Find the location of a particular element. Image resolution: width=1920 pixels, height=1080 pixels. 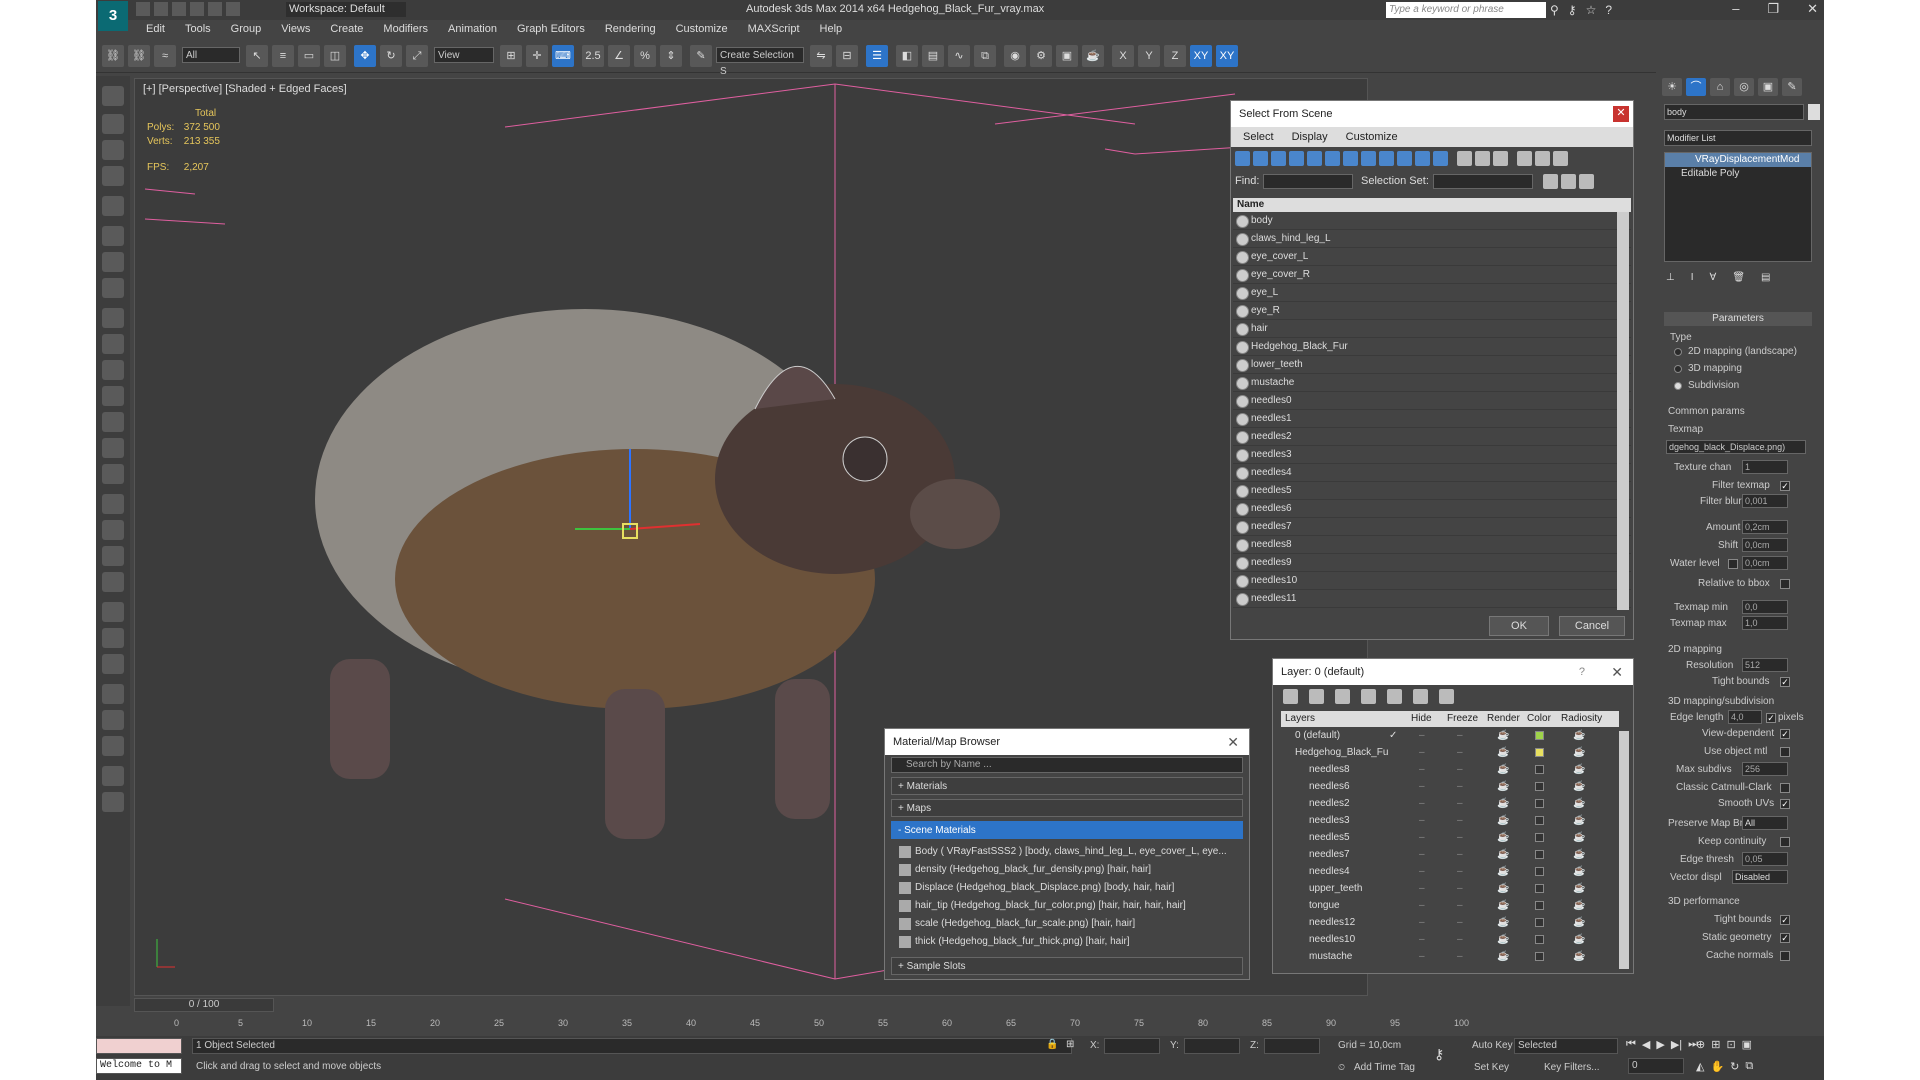

maxscript-mini-listener: Welcome to M is located at coordinates (139, 1066).